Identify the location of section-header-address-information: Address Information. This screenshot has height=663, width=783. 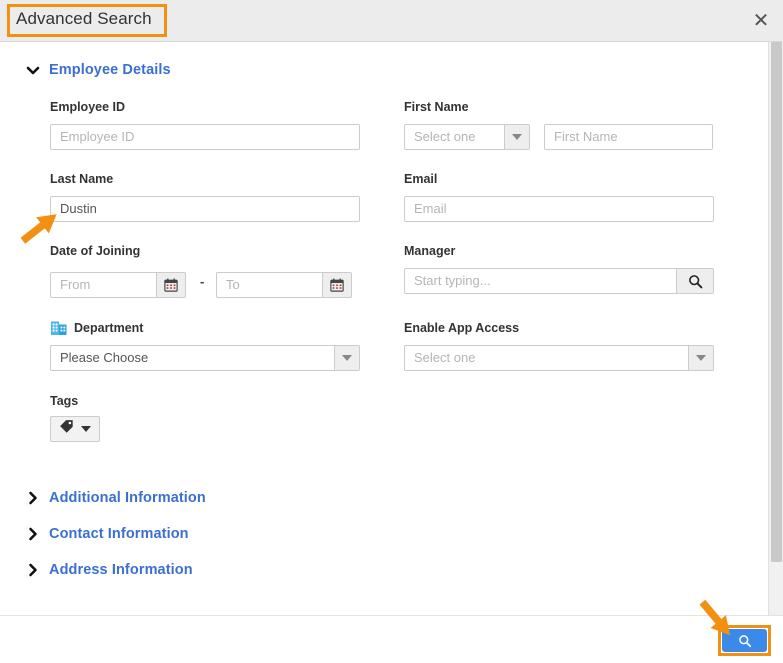
(109, 570).